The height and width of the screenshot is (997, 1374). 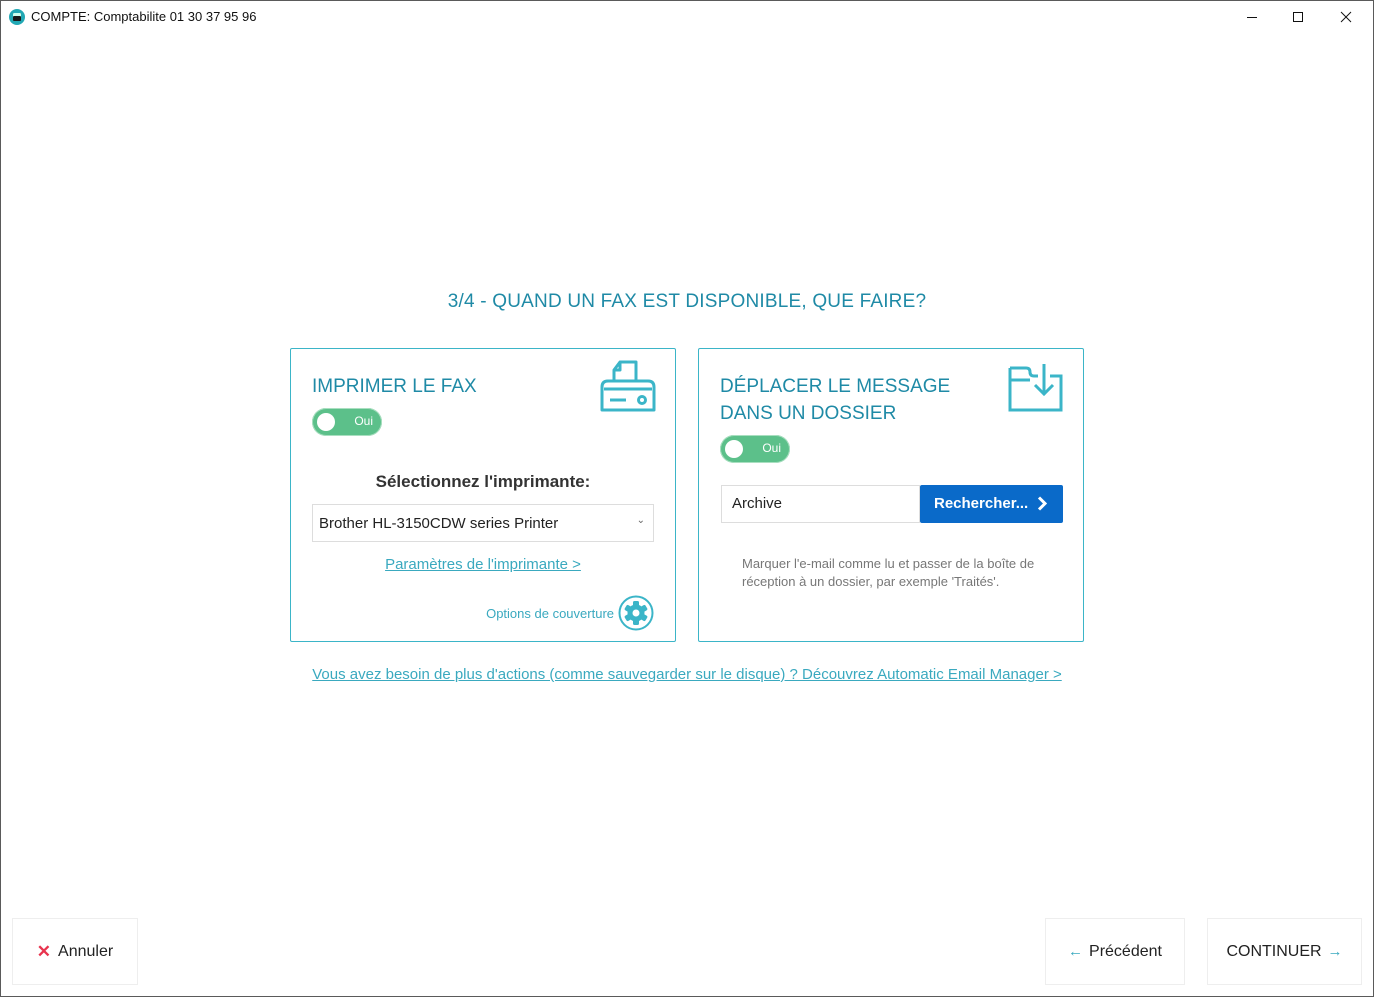 What do you see at coordinates (483, 564) in the screenshot?
I see `printer-settings-link: Paramètres de l'imprimante >` at bounding box center [483, 564].